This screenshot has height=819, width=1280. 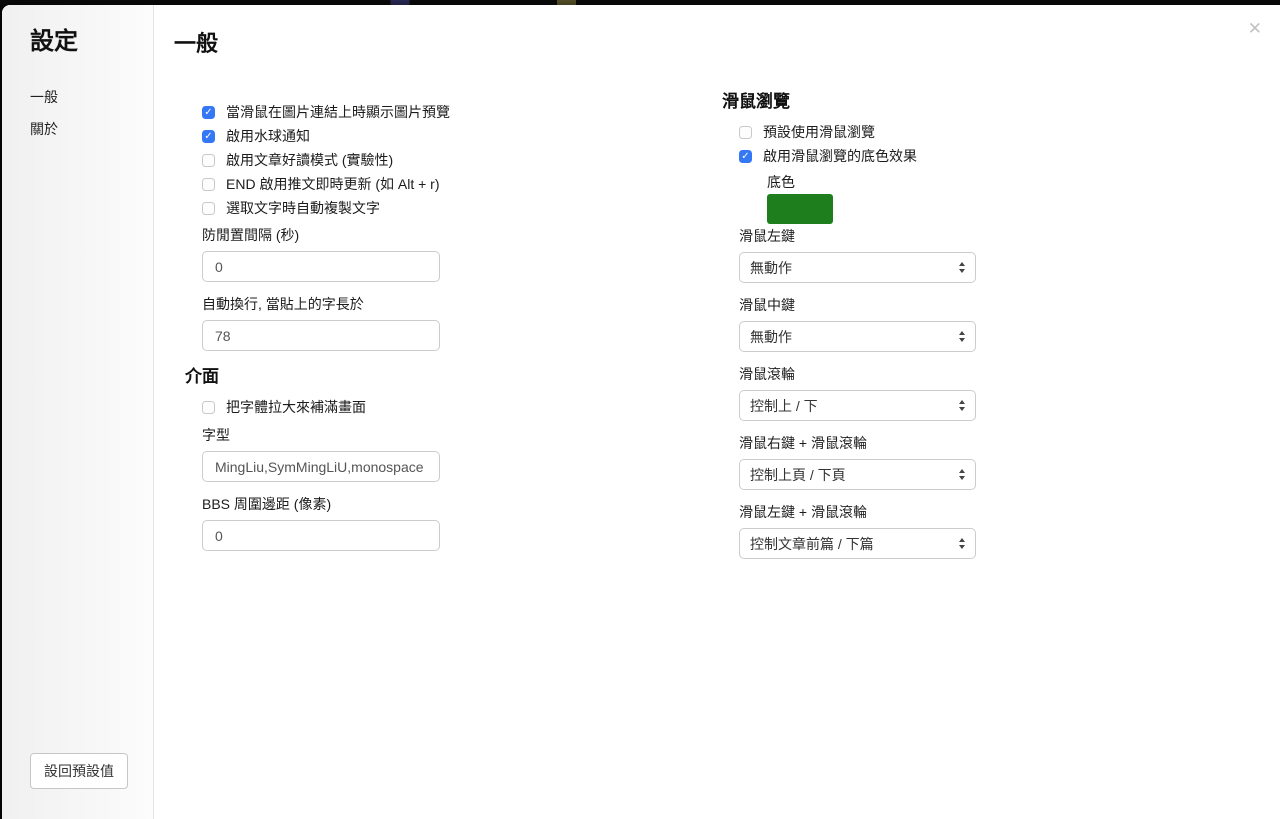 What do you see at coordinates (784, 405) in the screenshot?
I see `select-value: 控制上 / 下` at bounding box center [784, 405].